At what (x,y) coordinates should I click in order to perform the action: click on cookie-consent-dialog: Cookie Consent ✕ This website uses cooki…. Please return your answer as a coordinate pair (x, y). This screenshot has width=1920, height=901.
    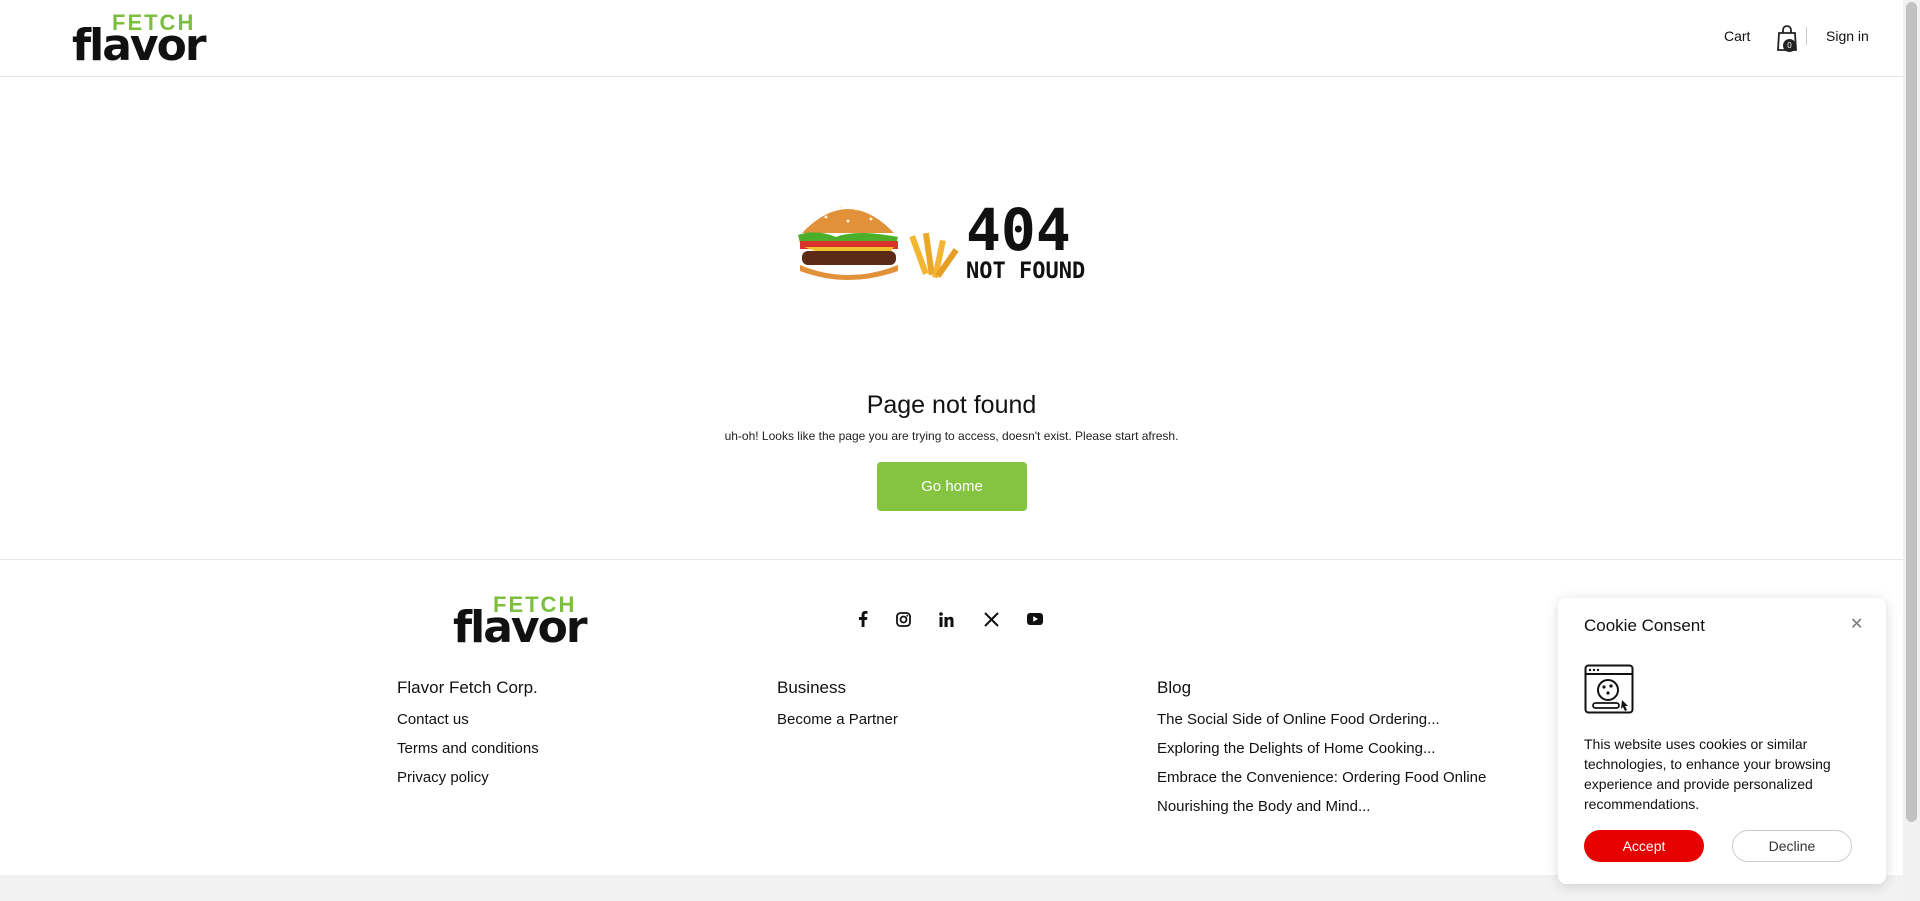
    Looking at the image, I should click on (1722, 741).